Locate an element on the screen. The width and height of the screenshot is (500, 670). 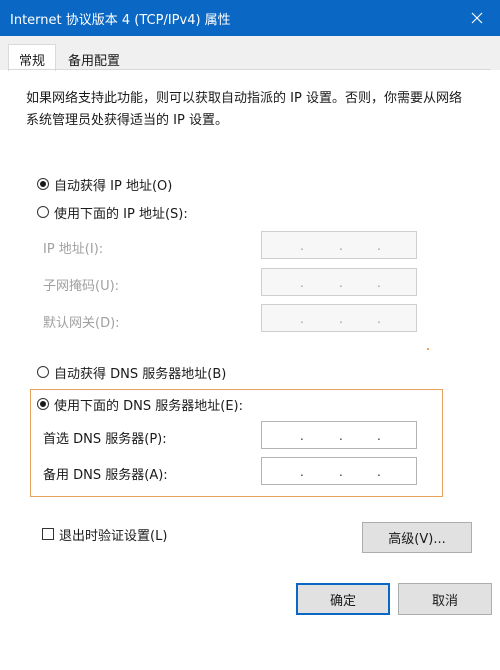
checkbox-indicator is located at coordinates (48, 534).